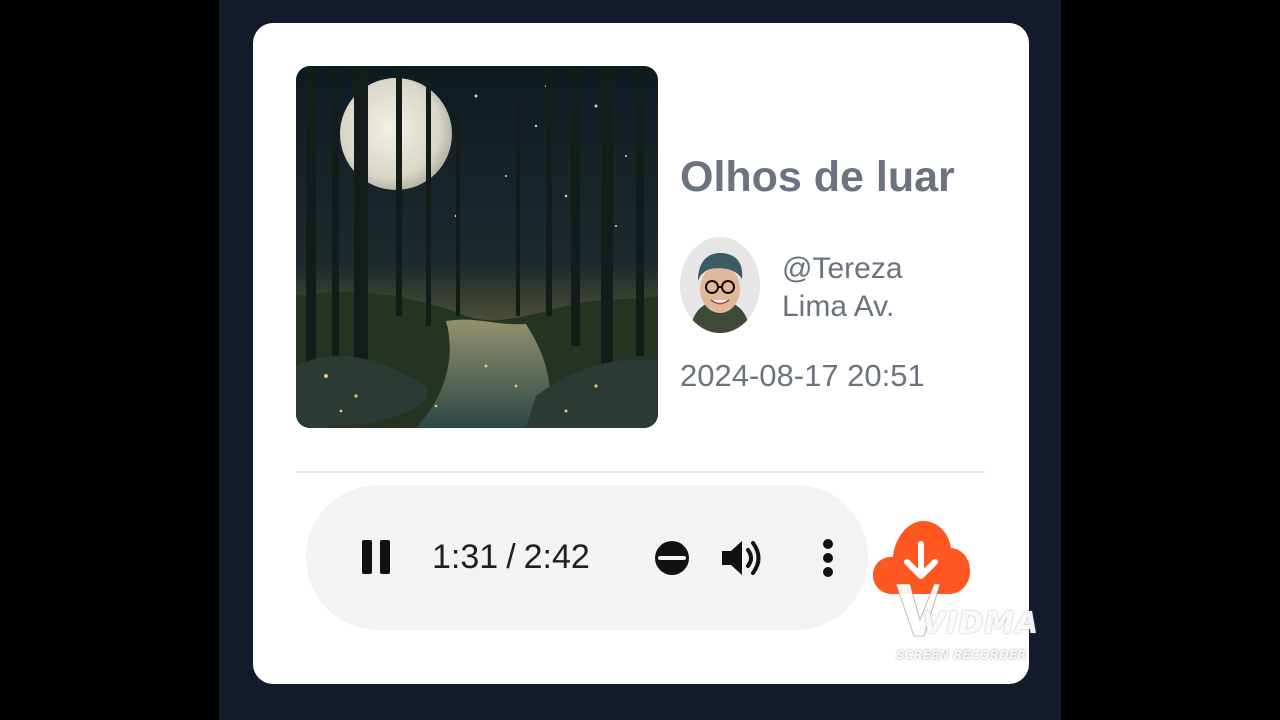 The height and width of the screenshot is (720, 1280). Describe the element at coordinates (640, 472) in the screenshot. I see `divider` at that location.